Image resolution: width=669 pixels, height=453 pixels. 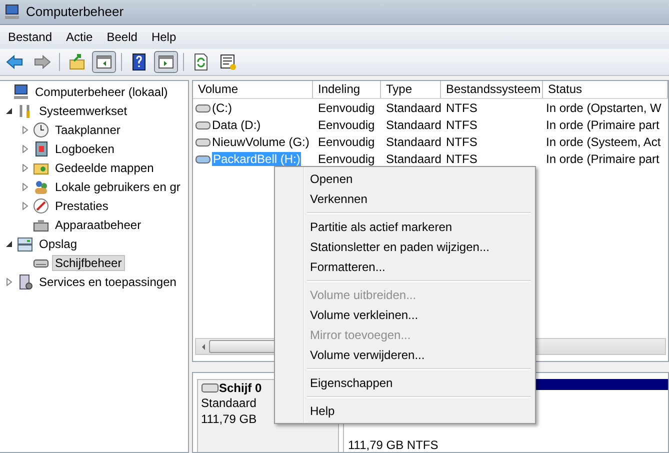 I want to click on forward-arrow-icon, so click(x=42, y=62).